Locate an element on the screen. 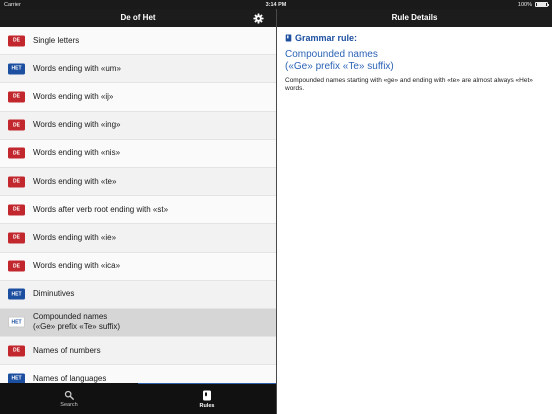 The height and width of the screenshot is (414, 552). list-item: DE Words after verb root ending with «st» is located at coordinates (138, 210).